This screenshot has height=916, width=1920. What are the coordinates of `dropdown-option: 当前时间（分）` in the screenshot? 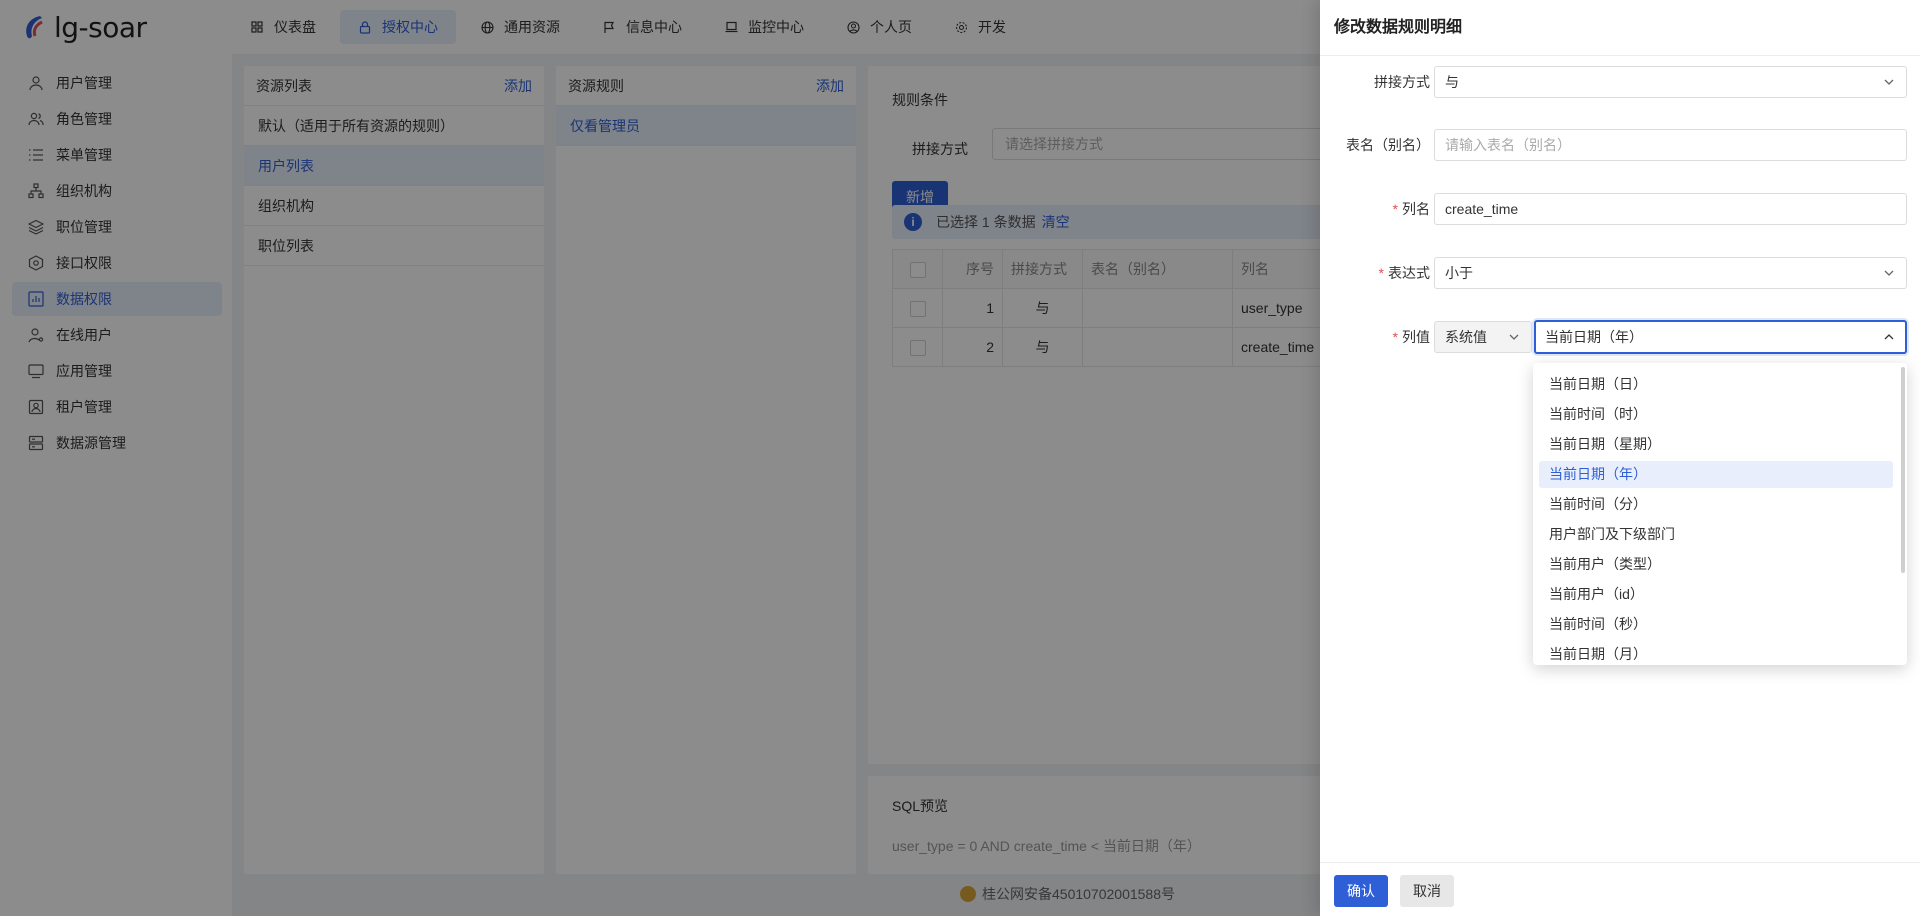 It's located at (1716, 504).